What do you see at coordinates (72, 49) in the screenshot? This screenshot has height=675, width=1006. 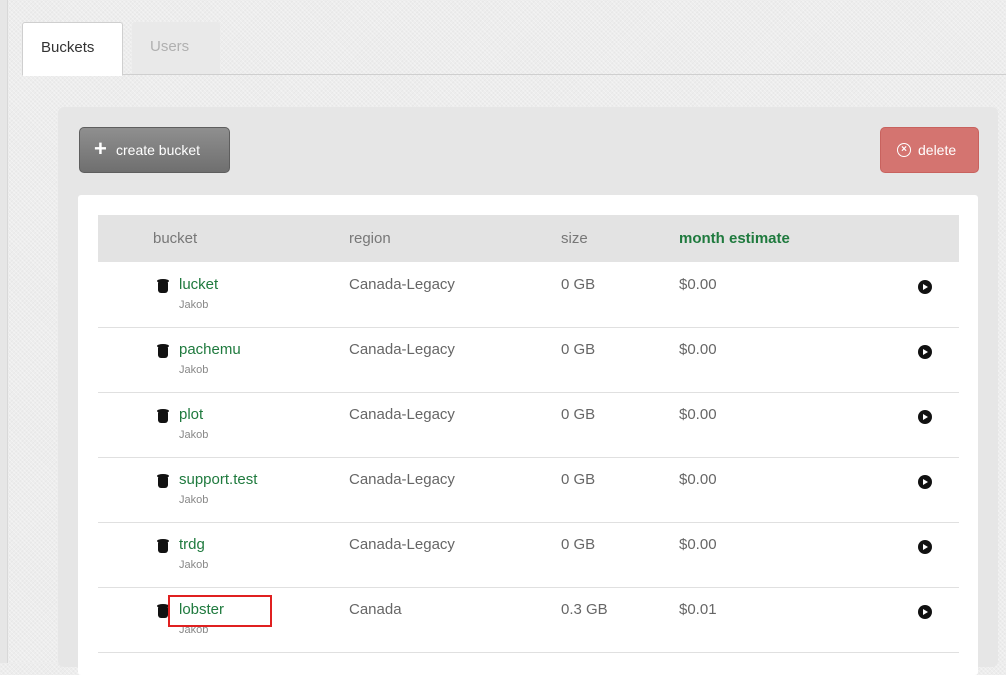 I see `tab-buckets: Buckets` at bounding box center [72, 49].